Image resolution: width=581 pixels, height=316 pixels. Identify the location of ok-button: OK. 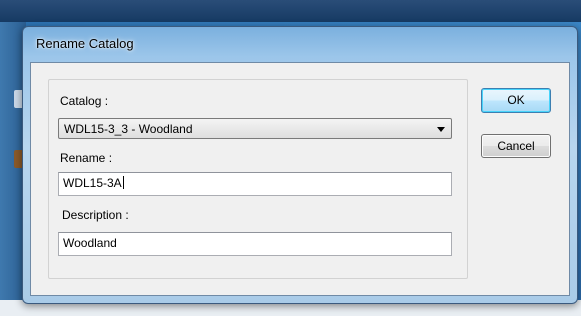
(516, 100).